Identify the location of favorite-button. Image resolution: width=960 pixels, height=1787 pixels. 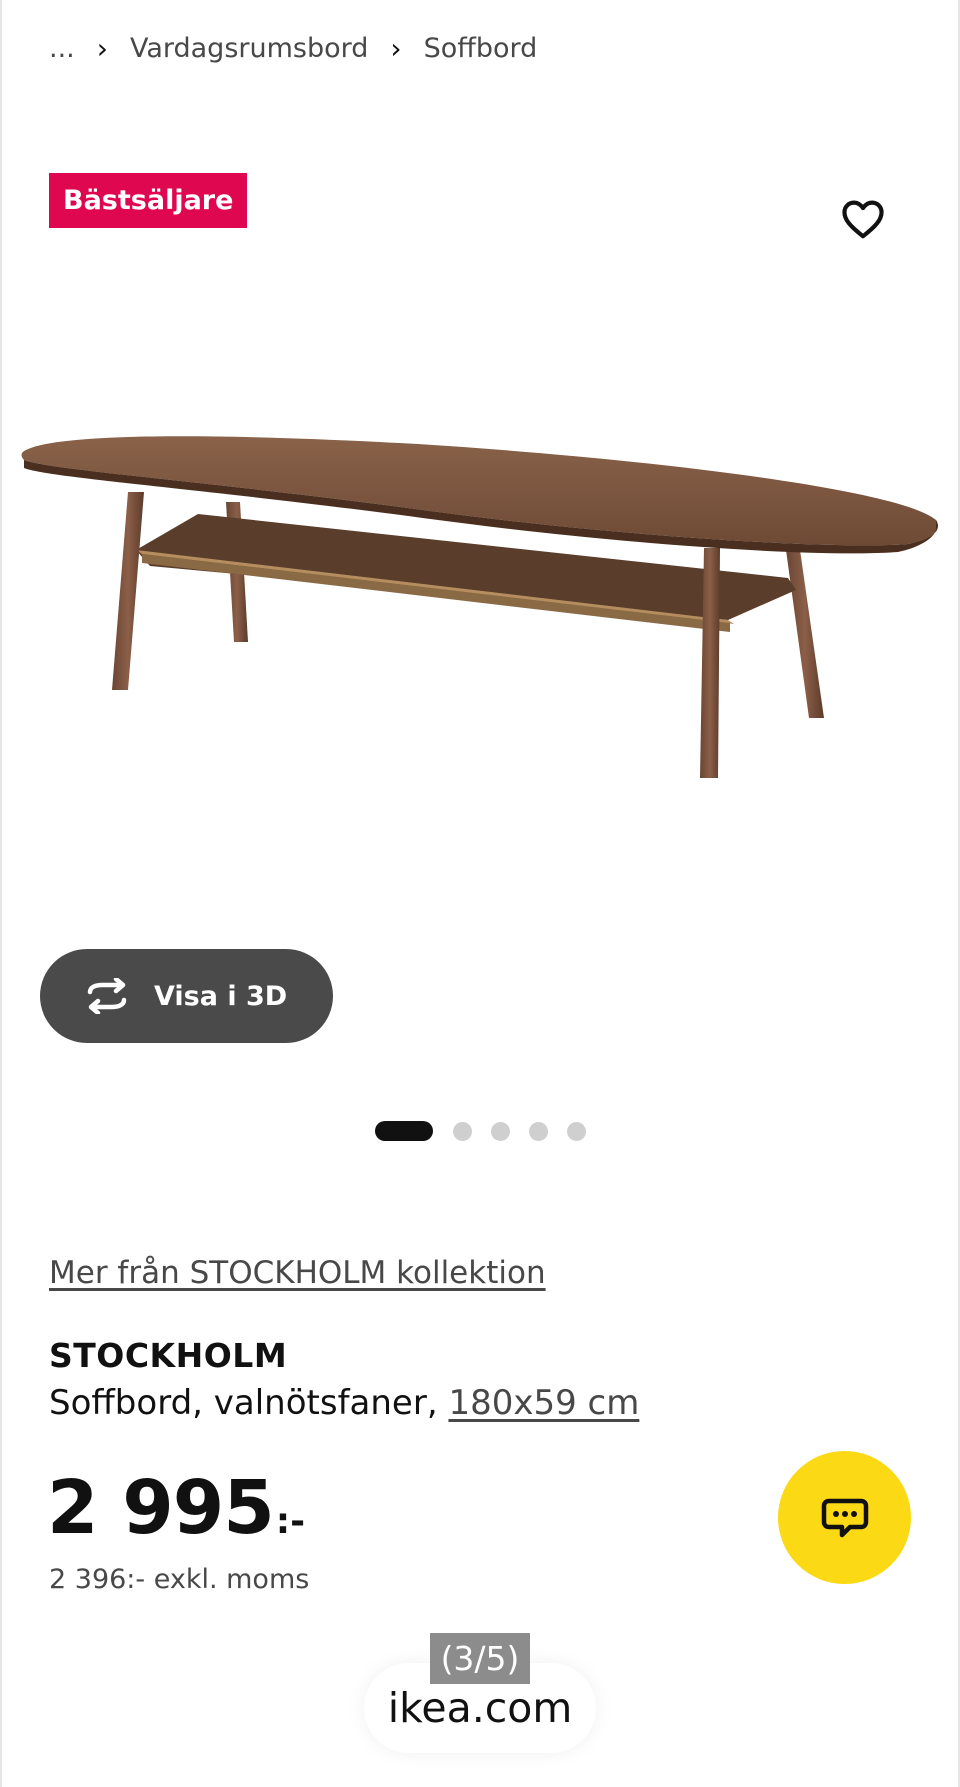
(863, 219).